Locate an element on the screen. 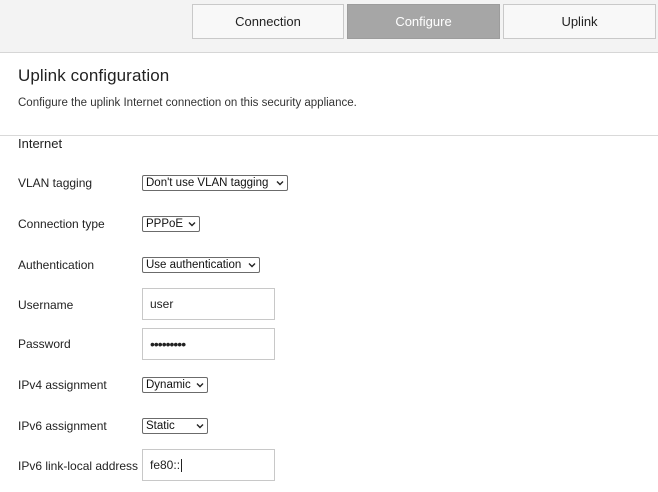 Image resolution: width=658 pixels, height=492 pixels. section-divider is located at coordinates (329, 135).